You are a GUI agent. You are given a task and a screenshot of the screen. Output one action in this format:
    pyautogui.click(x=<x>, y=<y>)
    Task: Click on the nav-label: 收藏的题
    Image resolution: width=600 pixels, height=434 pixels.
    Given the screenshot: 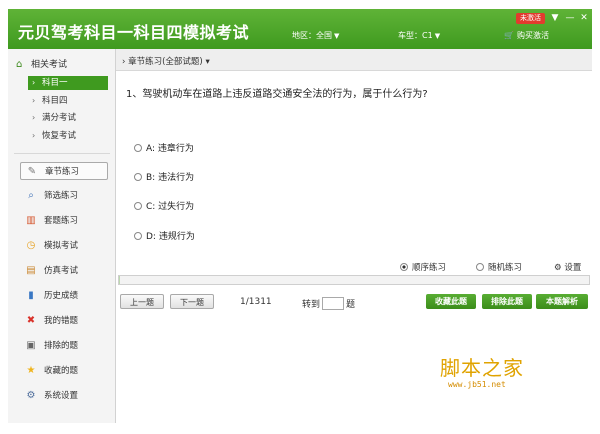 What is the action you would take?
    pyautogui.click(x=61, y=371)
    